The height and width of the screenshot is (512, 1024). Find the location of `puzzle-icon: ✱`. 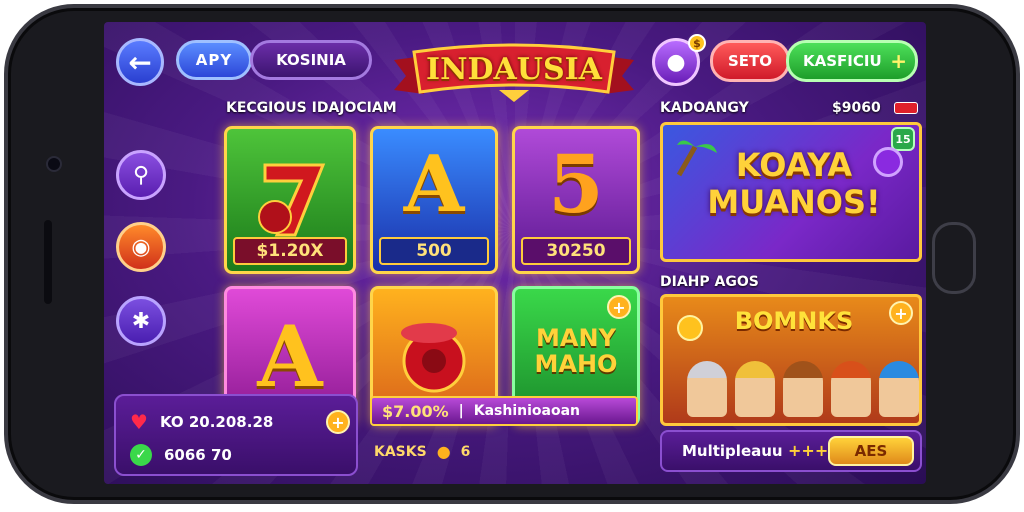

puzzle-icon: ✱ is located at coordinates (141, 321).